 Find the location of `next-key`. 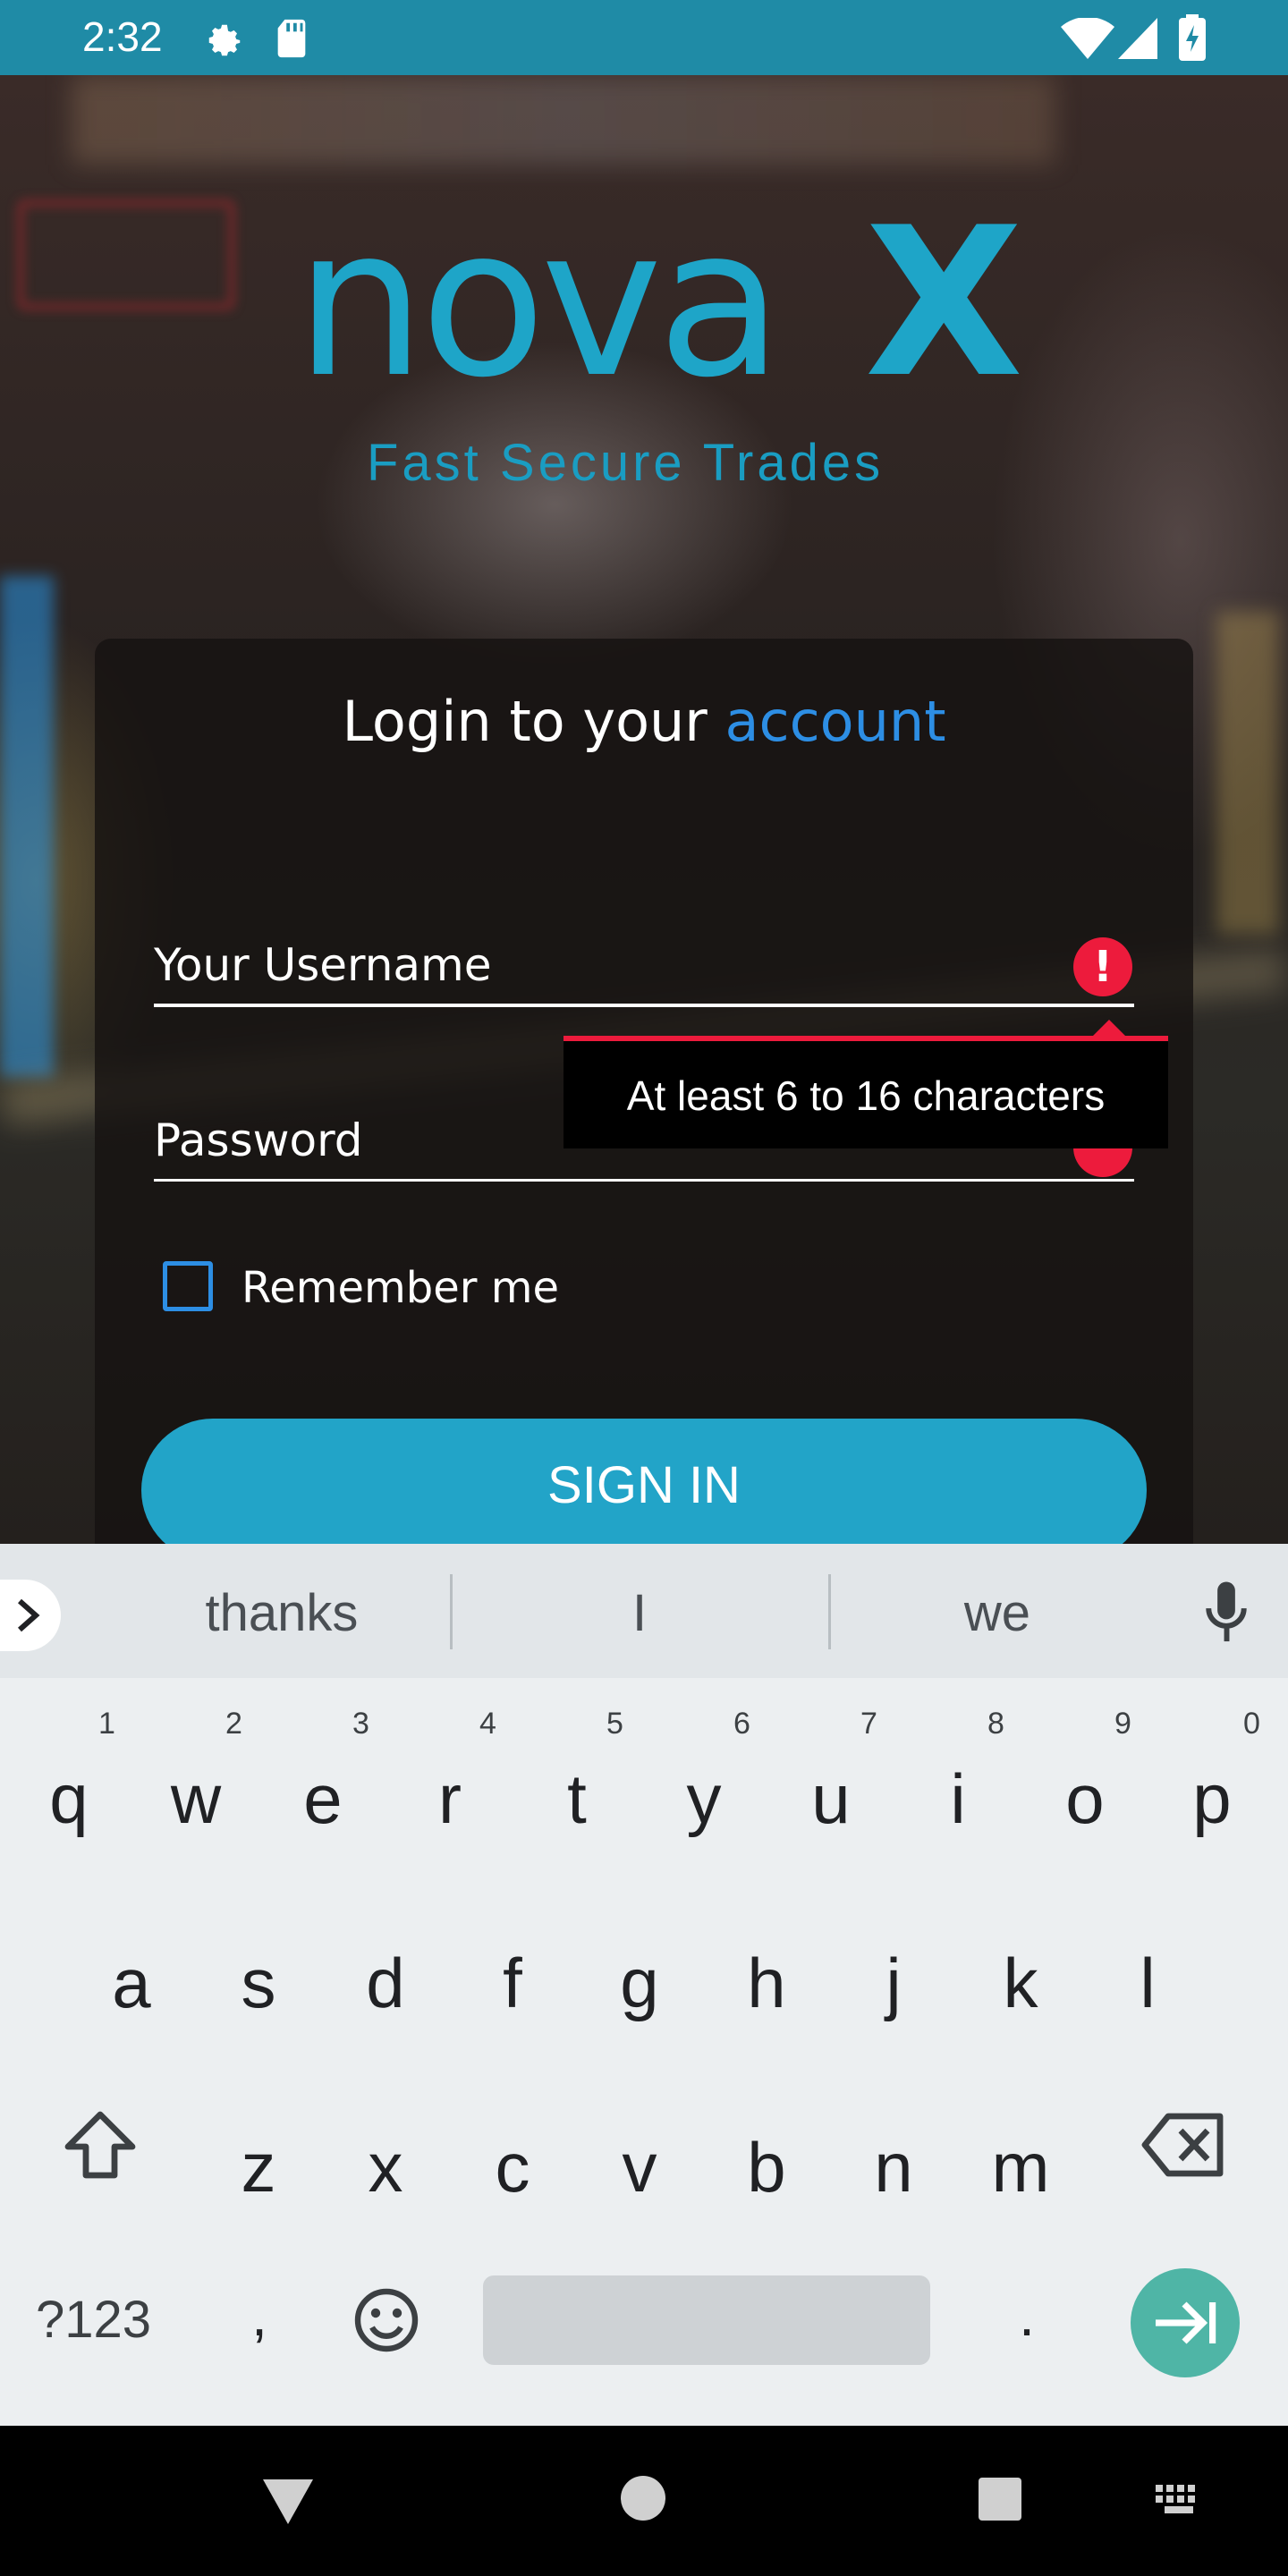

next-key is located at coordinates (1185, 2322).